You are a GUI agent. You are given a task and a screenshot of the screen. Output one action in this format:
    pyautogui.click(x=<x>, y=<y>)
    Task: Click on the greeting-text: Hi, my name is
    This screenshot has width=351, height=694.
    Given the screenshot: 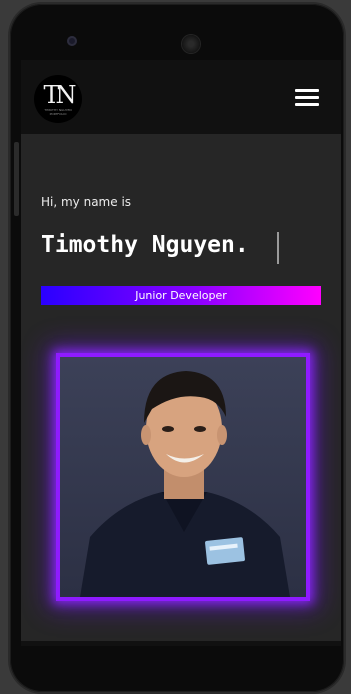 What is the action you would take?
    pyautogui.click(x=86, y=202)
    